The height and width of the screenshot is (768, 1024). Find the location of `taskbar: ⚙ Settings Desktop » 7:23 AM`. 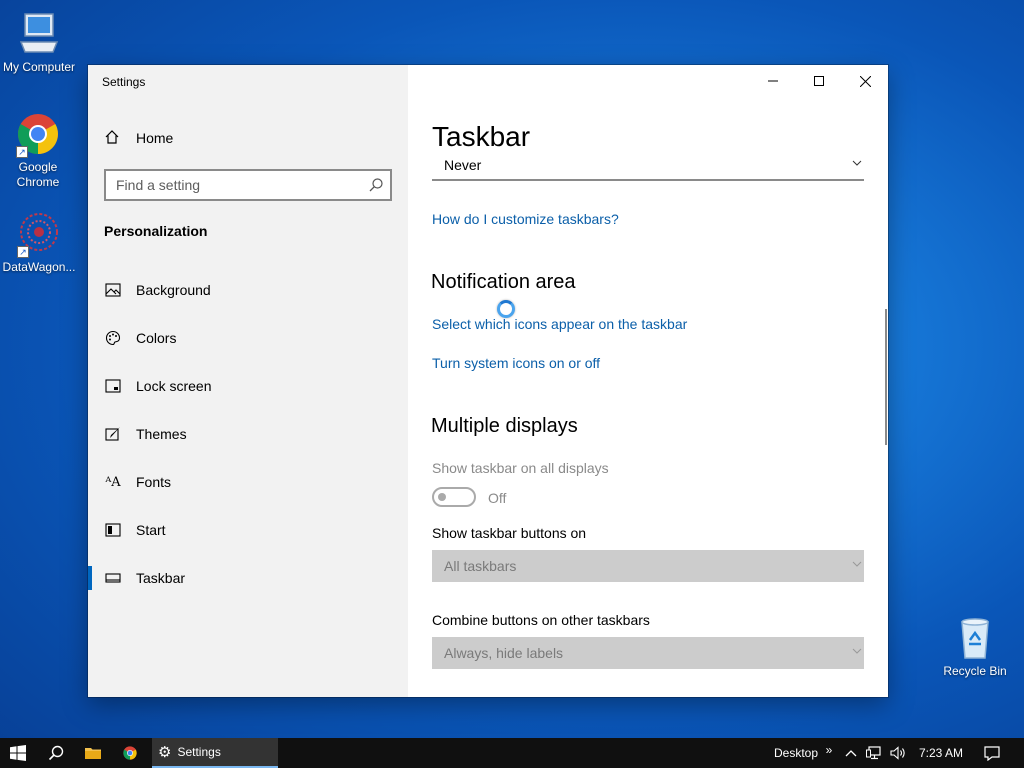

taskbar: ⚙ Settings Desktop » 7:23 AM is located at coordinates (512, 753).